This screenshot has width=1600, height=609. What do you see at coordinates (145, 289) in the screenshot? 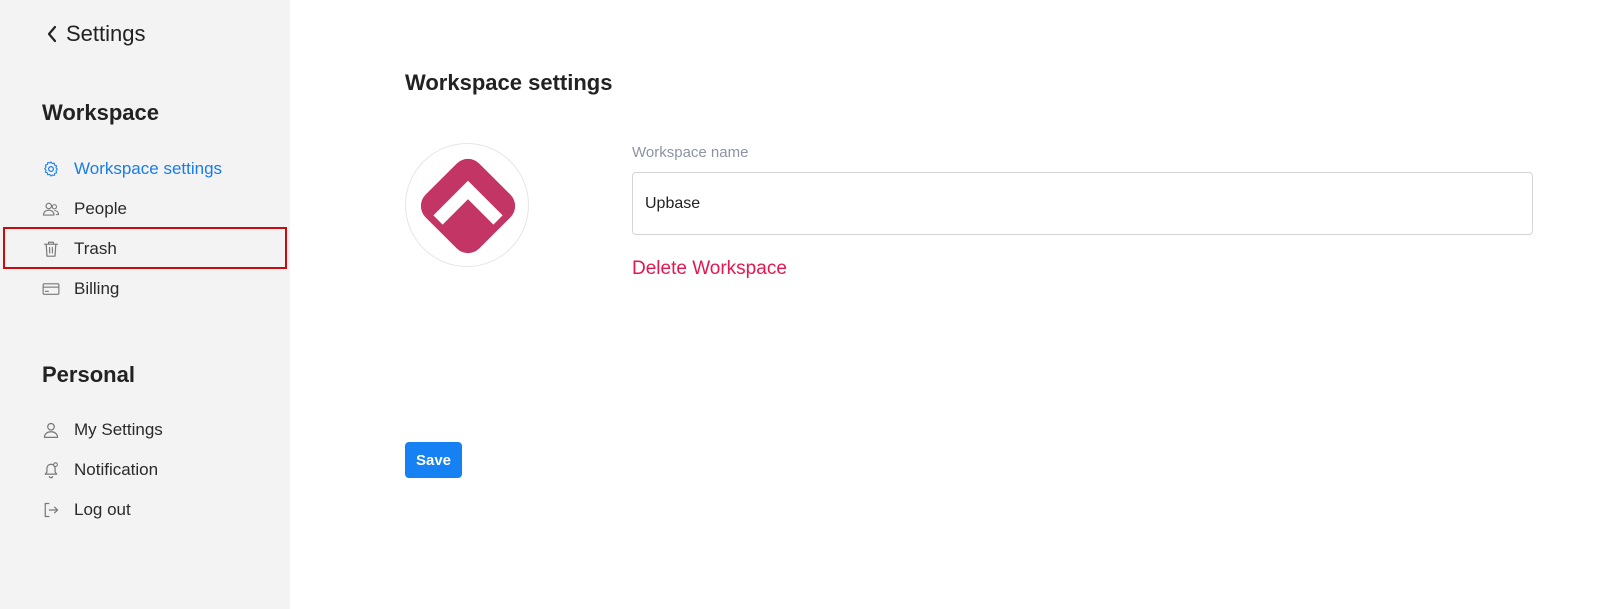
I see `sidebar-item-billing: Billing` at bounding box center [145, 289].